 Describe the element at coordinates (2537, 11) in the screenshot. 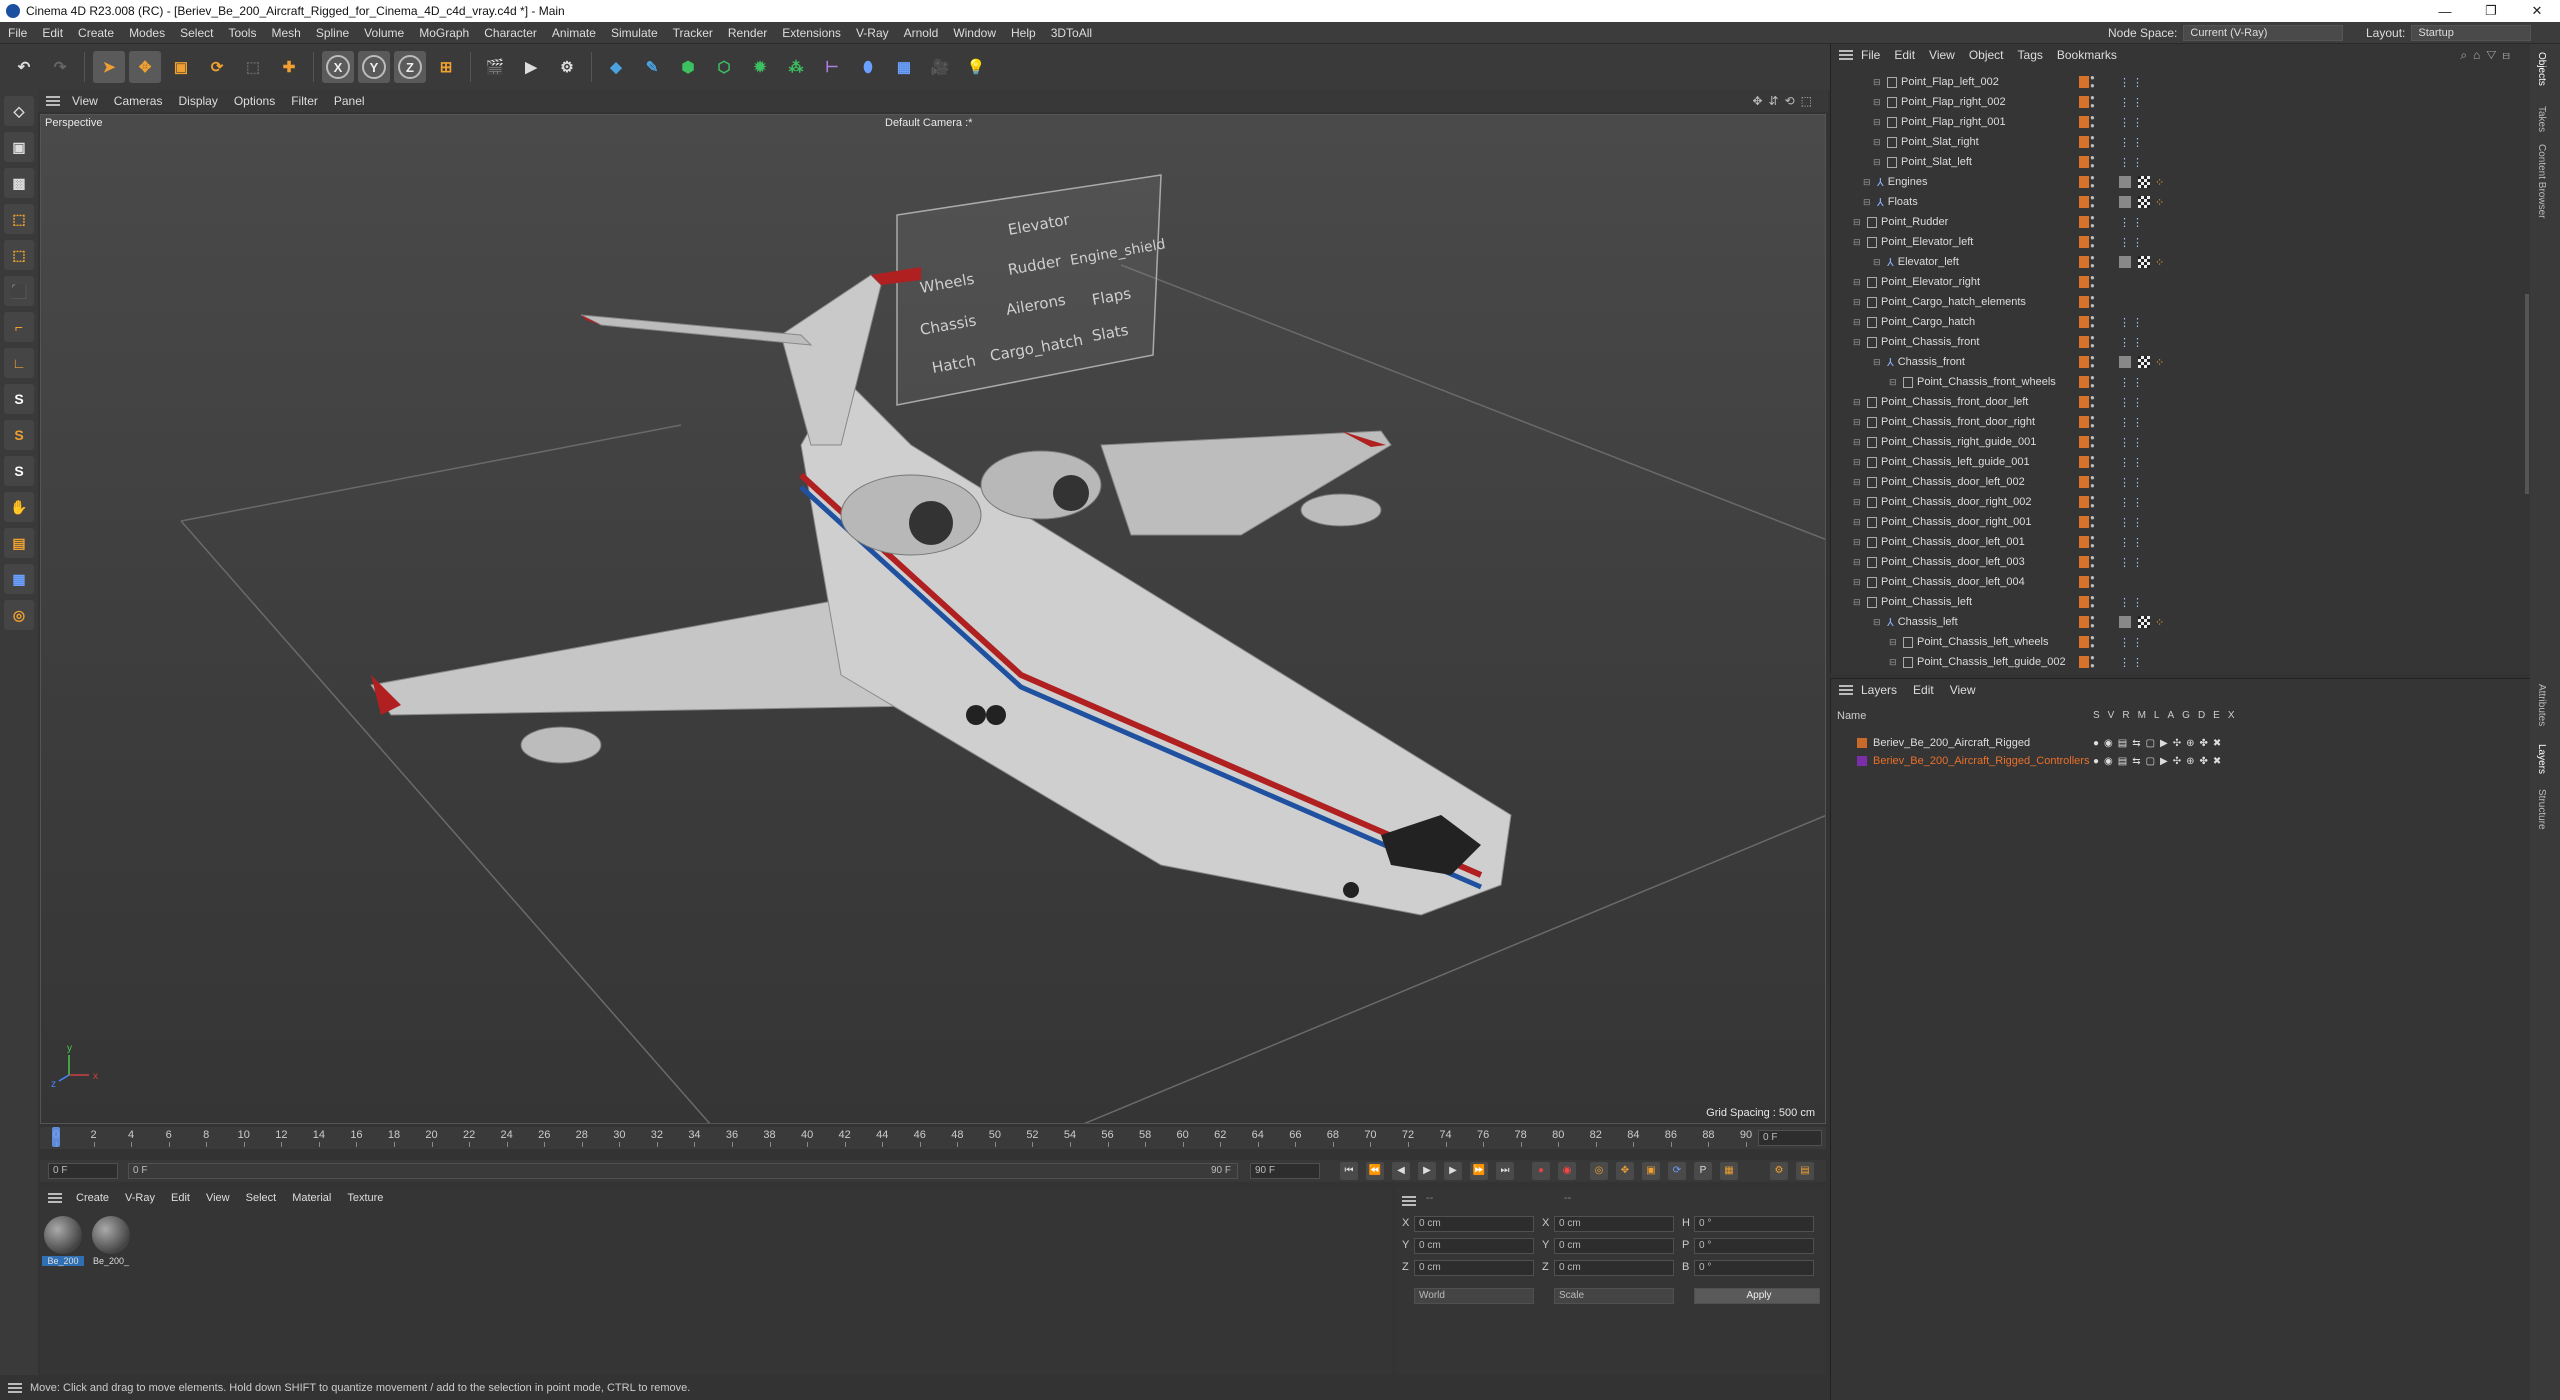

I see `close-button: ✕` at that location.